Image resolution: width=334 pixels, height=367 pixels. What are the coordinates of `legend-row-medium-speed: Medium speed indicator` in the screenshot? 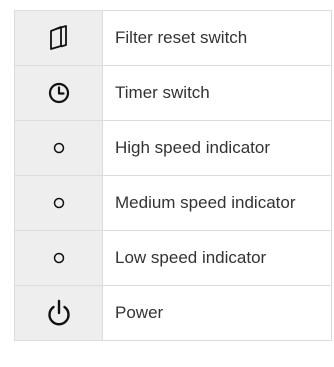 It's located at (173, 203).